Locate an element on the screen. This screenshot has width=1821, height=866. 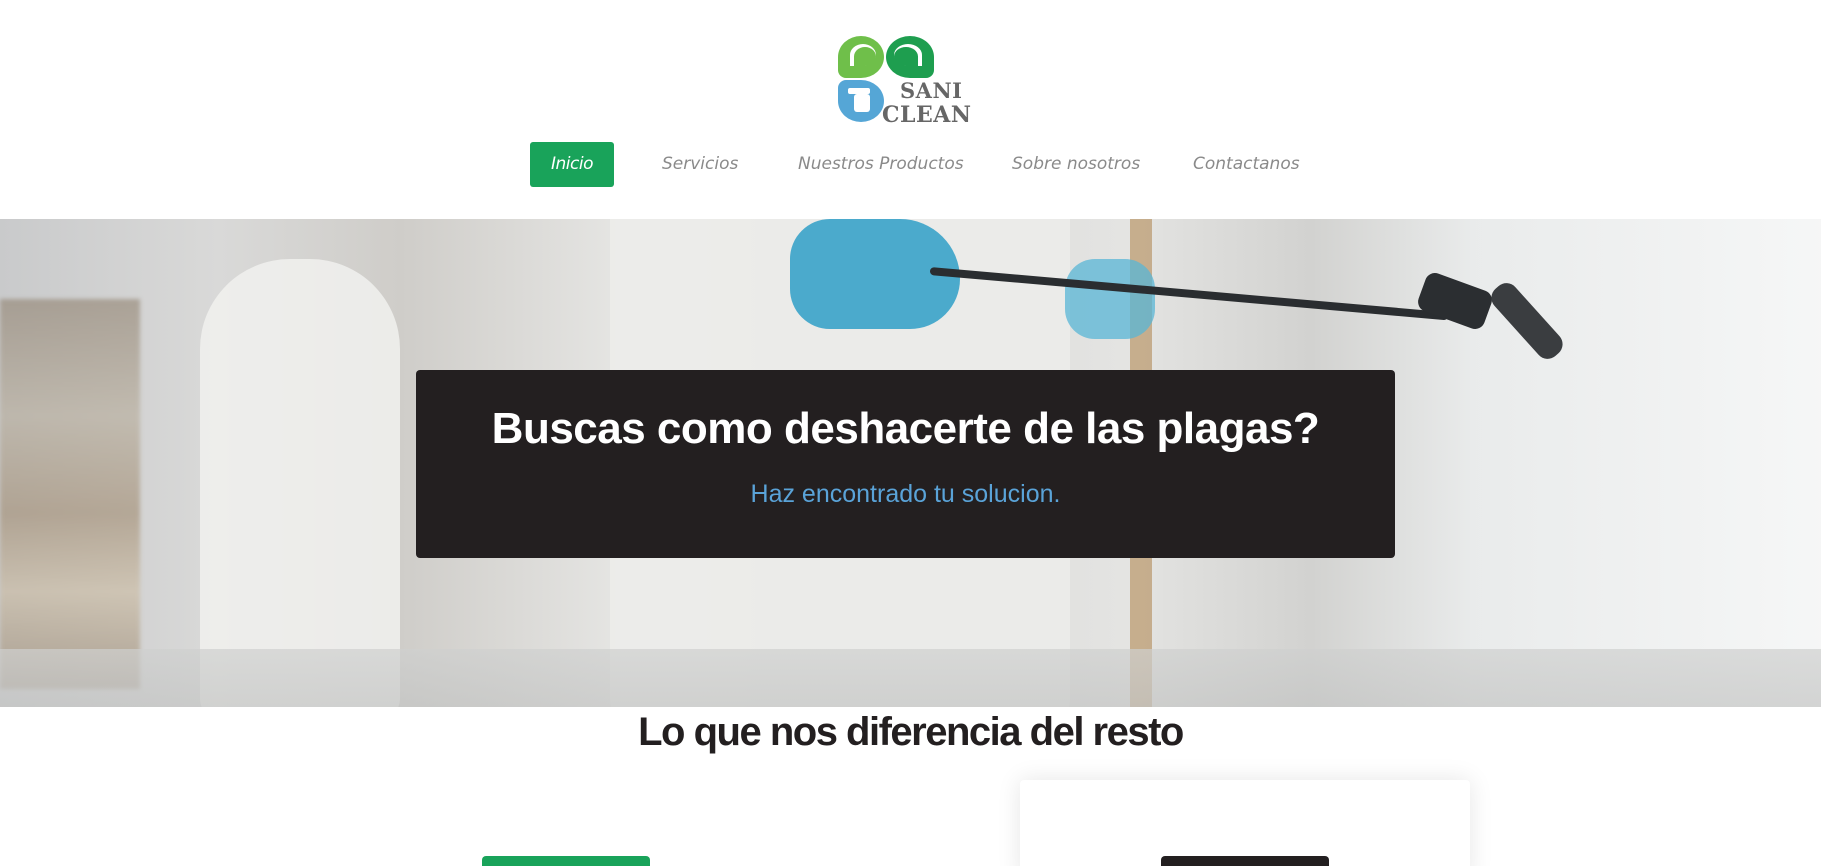
spray-bottle-icon is located at coordinates (861, 101).